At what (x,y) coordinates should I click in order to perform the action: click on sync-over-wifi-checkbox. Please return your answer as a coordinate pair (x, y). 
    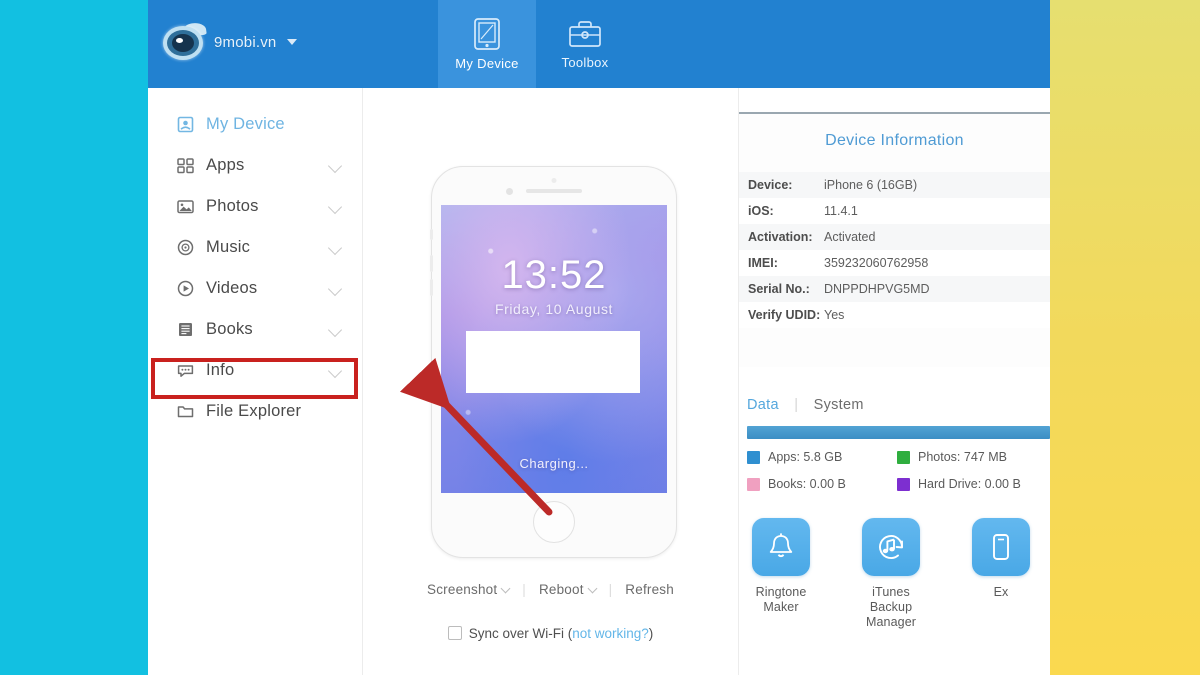
    Looking at the image, I should click on (454, 633).